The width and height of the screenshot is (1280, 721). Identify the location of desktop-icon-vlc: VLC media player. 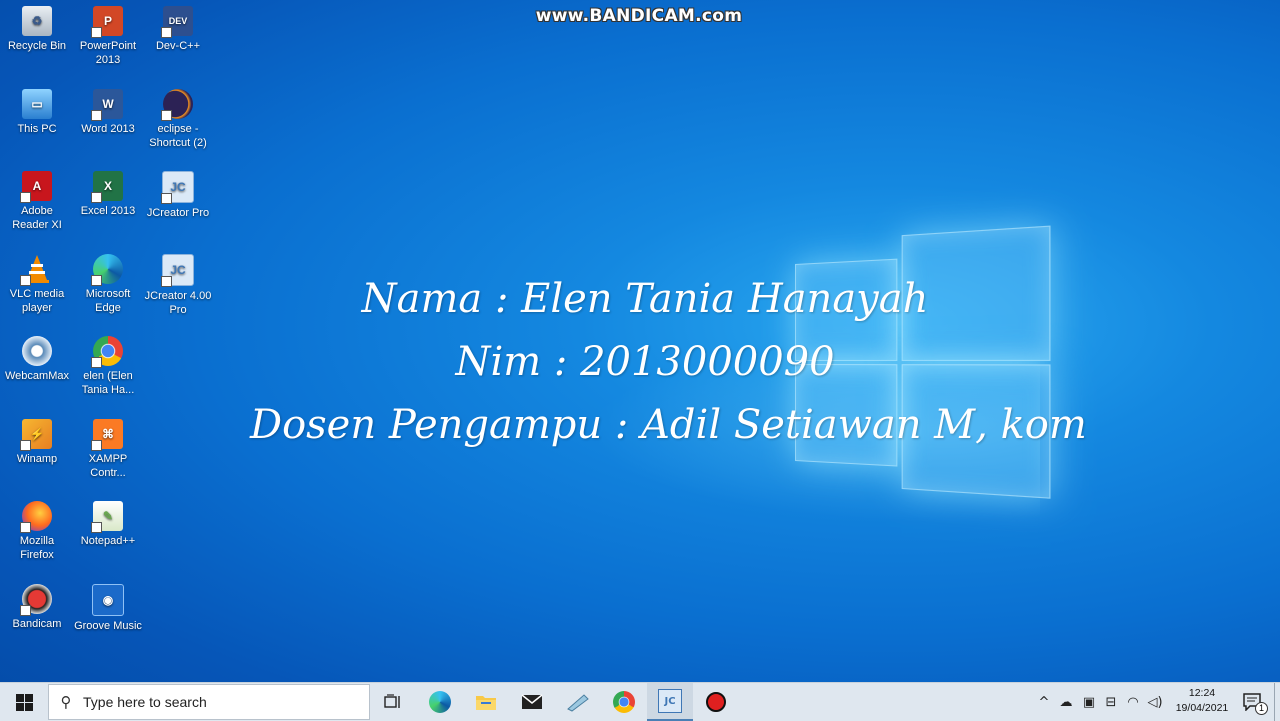
(37, 284).